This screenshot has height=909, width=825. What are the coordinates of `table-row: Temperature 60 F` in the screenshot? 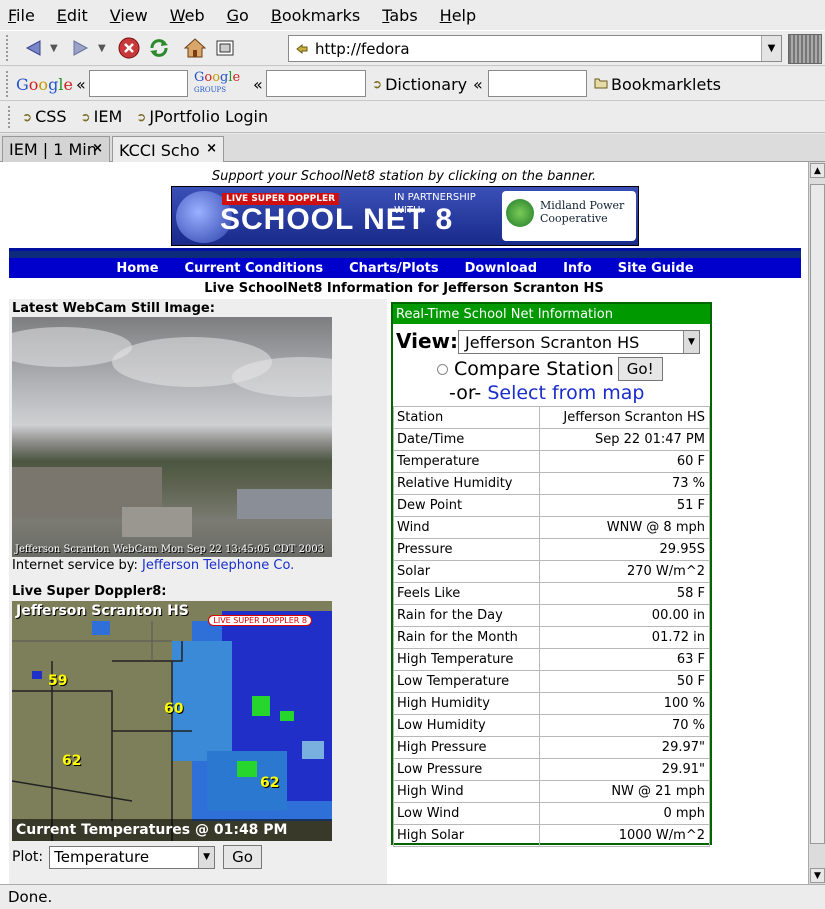 It's located at (552, 461).